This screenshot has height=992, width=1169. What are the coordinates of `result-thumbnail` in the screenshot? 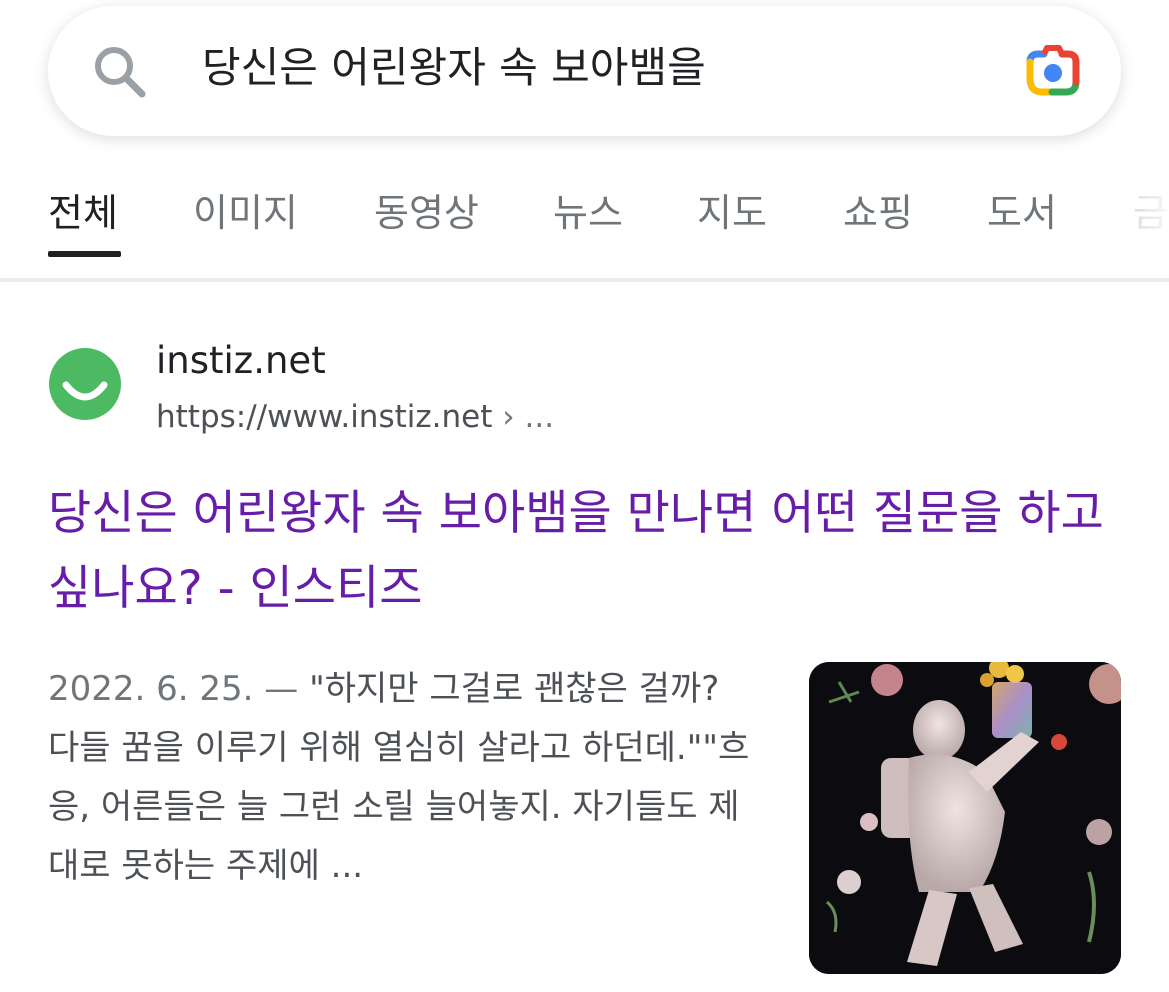 It's located at (965, 818).